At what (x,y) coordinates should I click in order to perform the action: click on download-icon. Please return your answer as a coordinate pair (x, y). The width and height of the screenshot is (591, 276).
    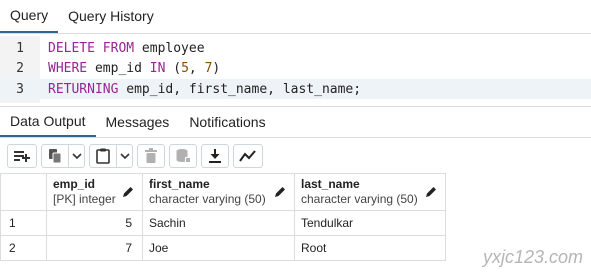
    Looking at the image, I should click on (215, 155).